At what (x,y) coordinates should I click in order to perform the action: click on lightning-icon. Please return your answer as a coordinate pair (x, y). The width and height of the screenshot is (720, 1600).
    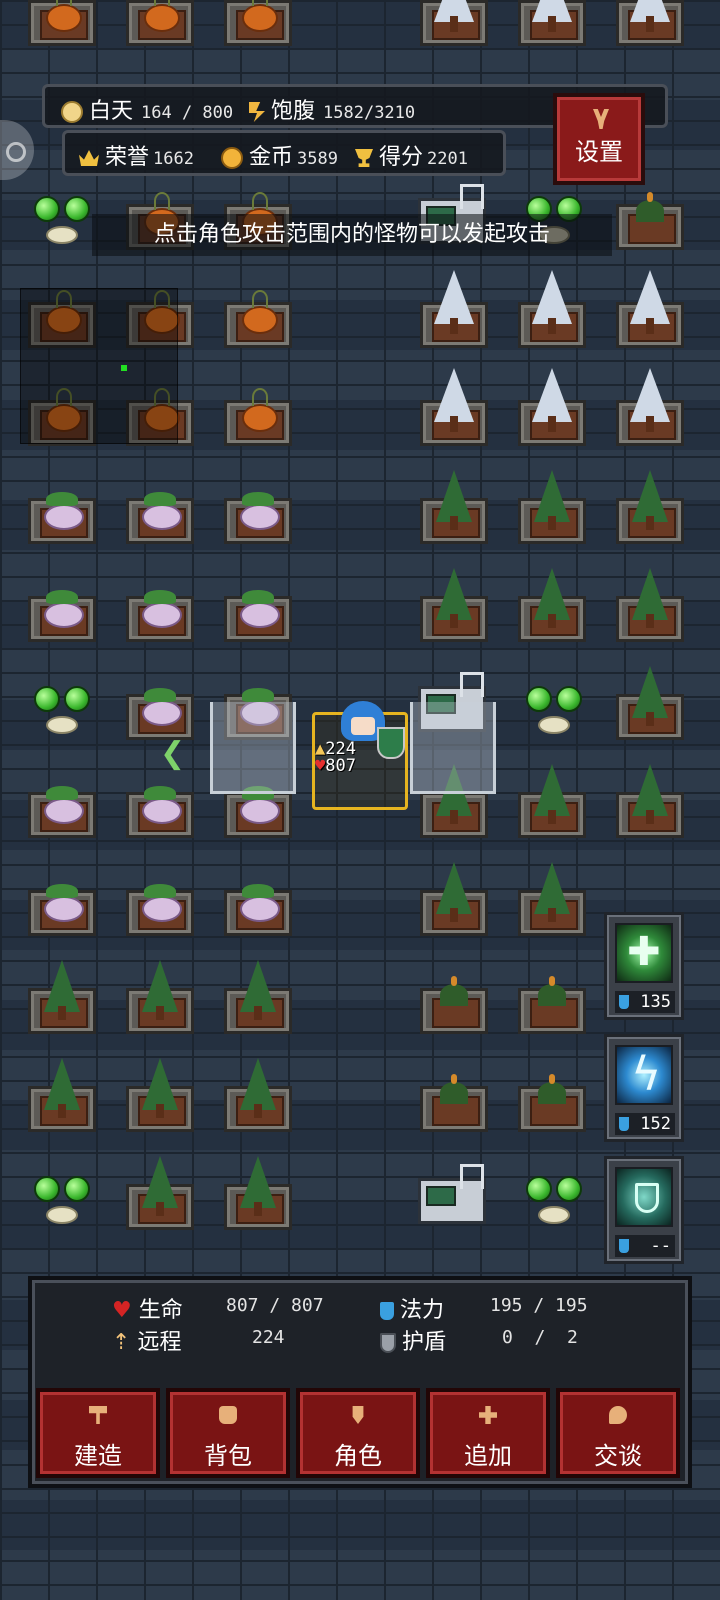
    Looking at the image, I should click on (644, 1075).